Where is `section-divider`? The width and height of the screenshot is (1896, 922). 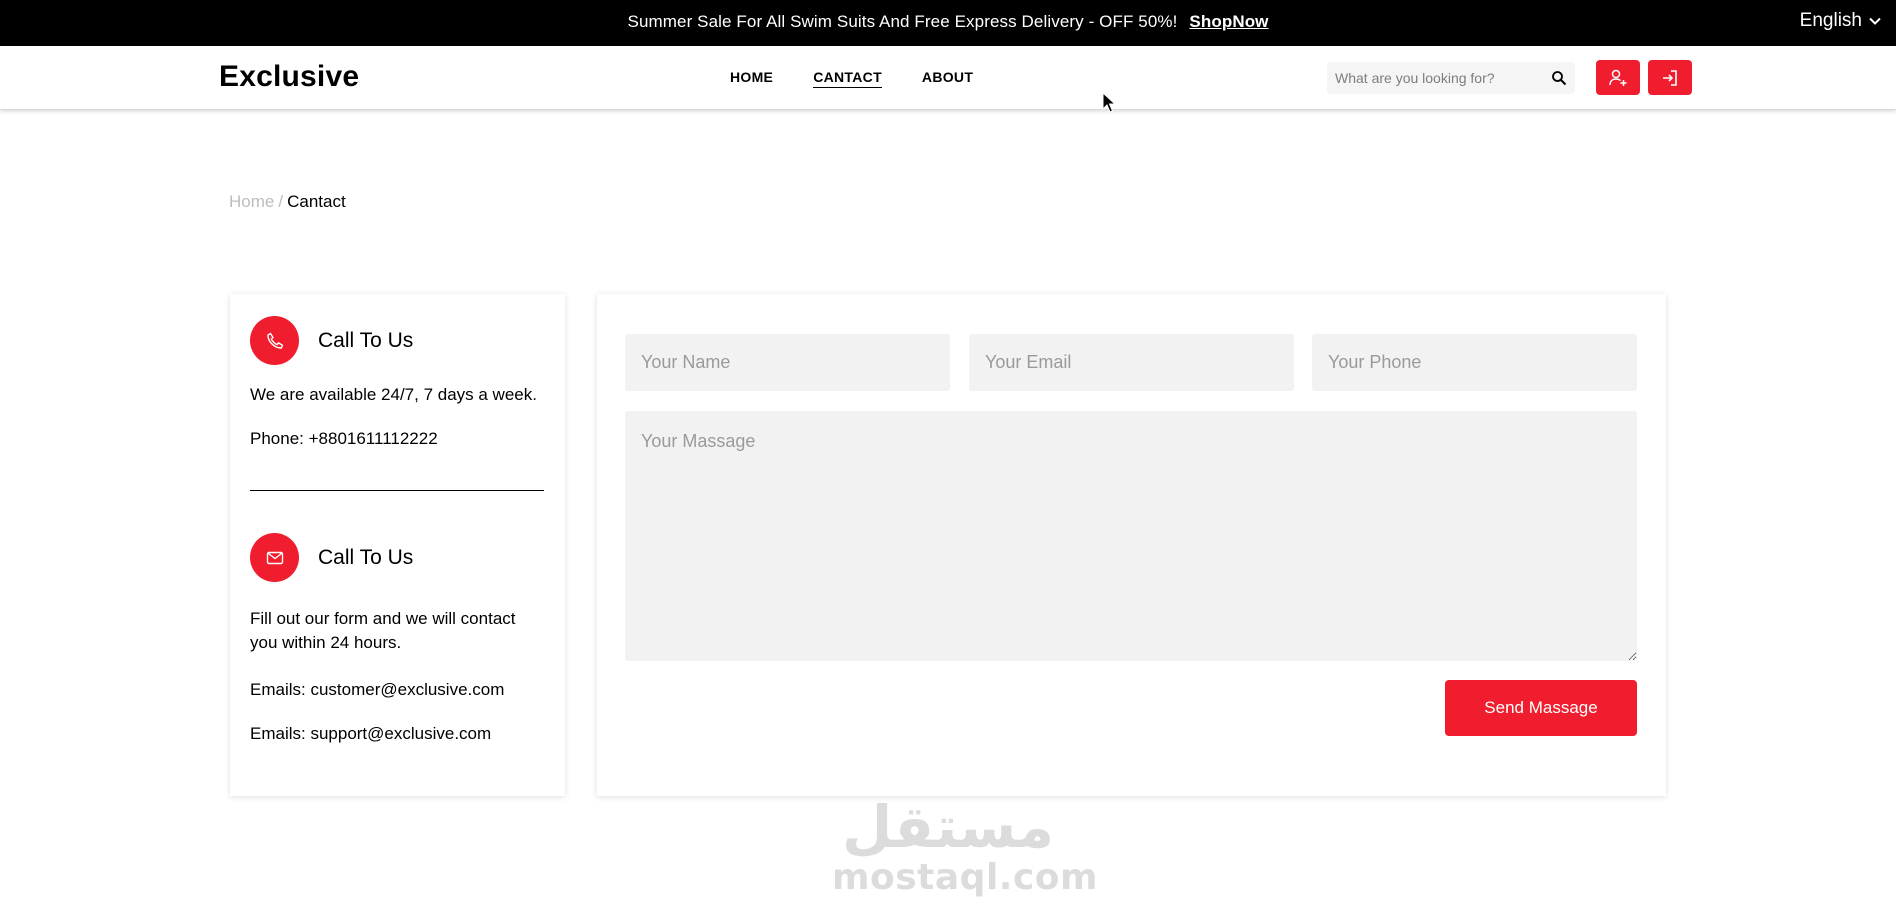 section-divider is located at coordinates (397, 490).